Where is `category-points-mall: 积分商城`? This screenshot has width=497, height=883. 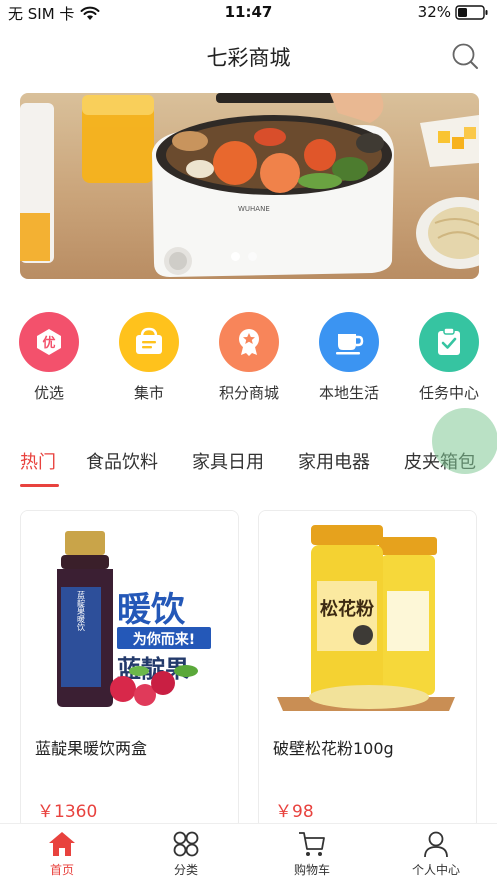 category-points-mall: 积分商城 is located at coordinates (249, 357).